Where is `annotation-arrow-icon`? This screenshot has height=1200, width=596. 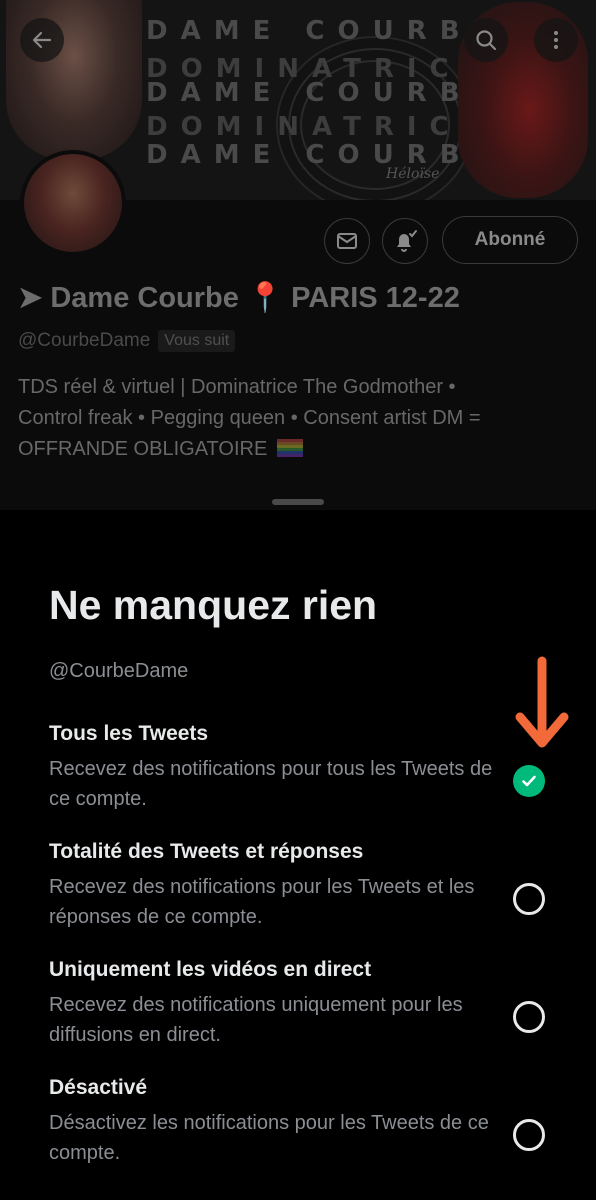 annotation-arrow-icon is located at coordinates (542, 702).